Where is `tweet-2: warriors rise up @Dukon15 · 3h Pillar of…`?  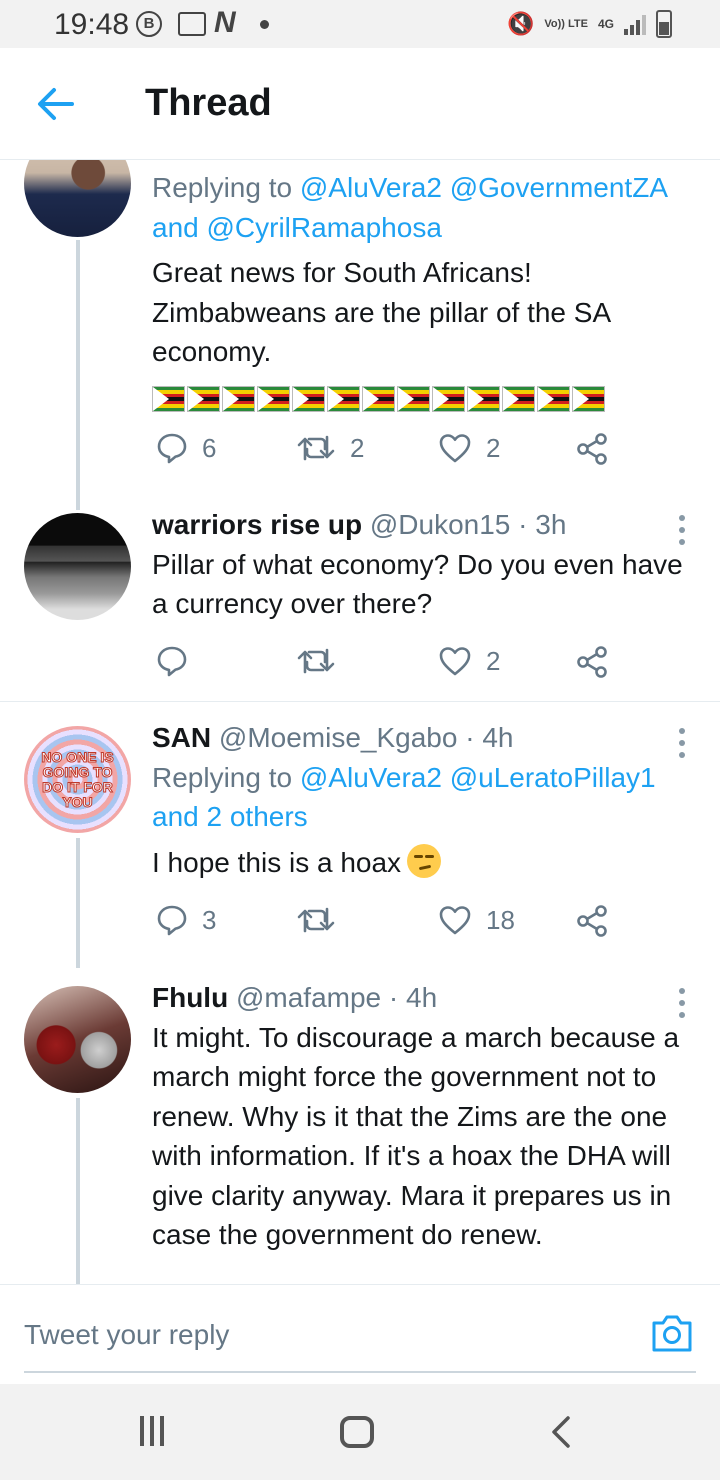 tweet-2: warriors rise up @Dukon15 · 3h Pillar of… is located at coordinates (360, 603).